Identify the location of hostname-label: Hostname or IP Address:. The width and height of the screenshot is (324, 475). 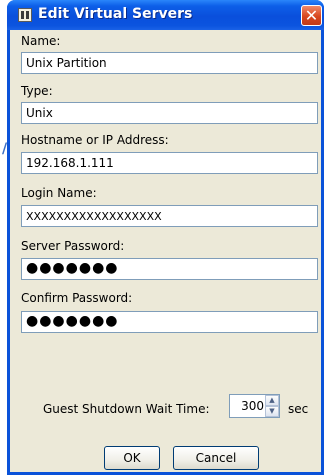
(95, 140).